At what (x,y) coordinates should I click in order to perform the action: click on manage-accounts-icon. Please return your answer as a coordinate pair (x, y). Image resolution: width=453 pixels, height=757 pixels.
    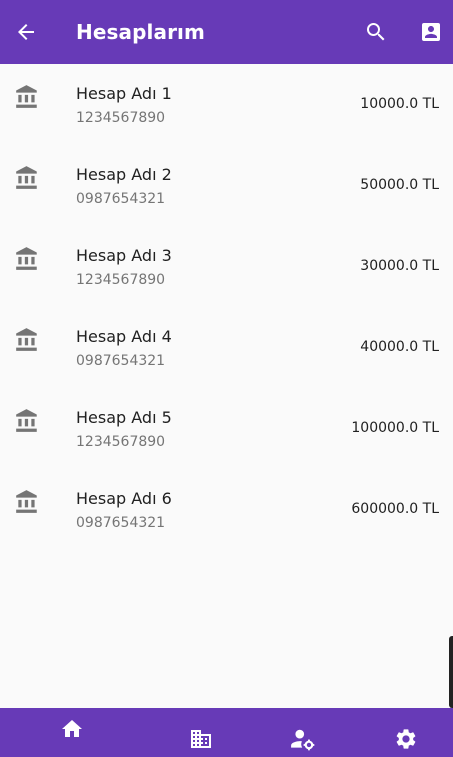
    Looking at the image, I should click on (303, 739).